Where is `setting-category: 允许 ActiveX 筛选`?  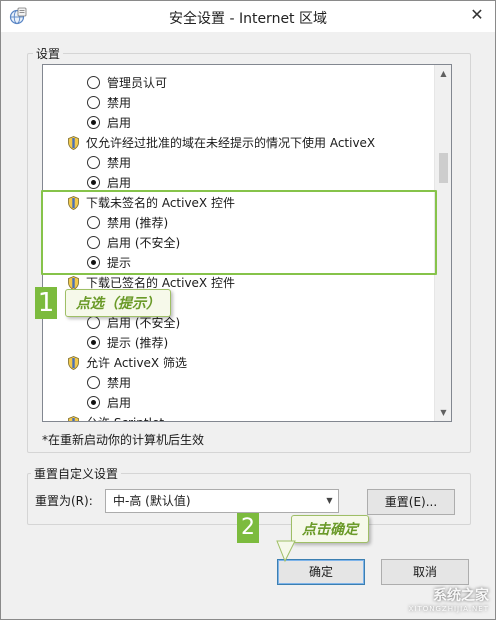
setting-category: 允许 ActiveX 筛选 is located at coordinates (127, 363).